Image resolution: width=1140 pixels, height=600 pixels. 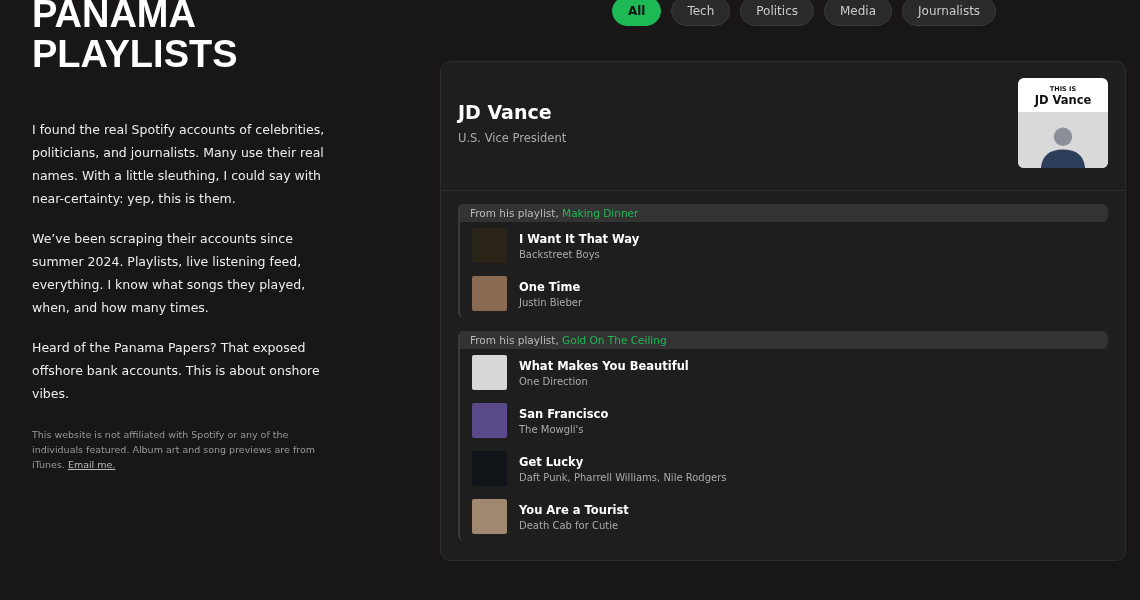 What do you see at coordinates (579, 238) in the screenshot?
I see `track-title: I Want It That Way` at bounding box center [579, 238].